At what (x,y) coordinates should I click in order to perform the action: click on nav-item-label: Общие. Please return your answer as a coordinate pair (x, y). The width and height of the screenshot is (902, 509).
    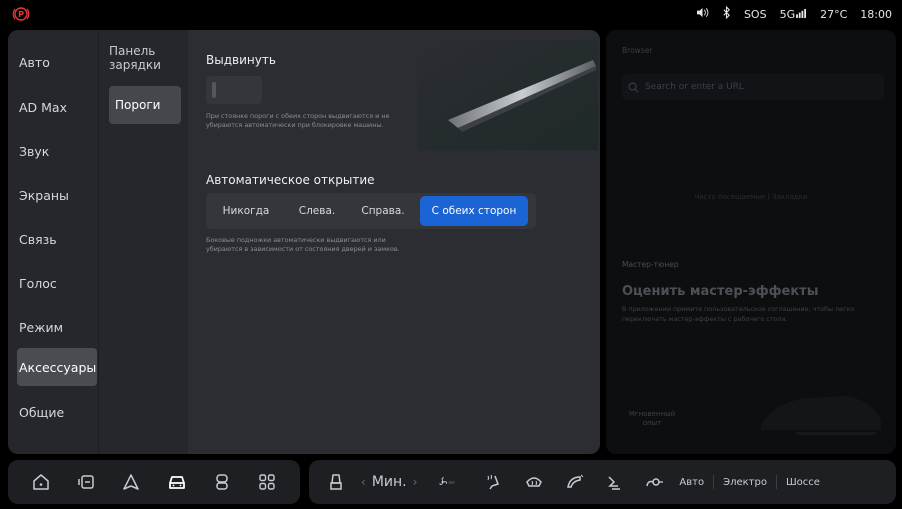
    Looking at the image, I should click on (42, 412).